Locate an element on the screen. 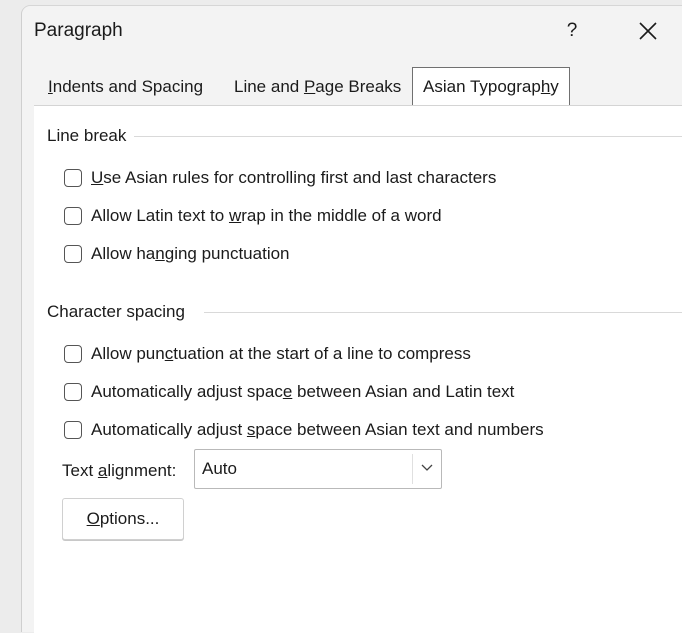 This screenshot has width=682, height=633. checkbox-label: Allow hanging punctuation is located at coordinates (190, 253).